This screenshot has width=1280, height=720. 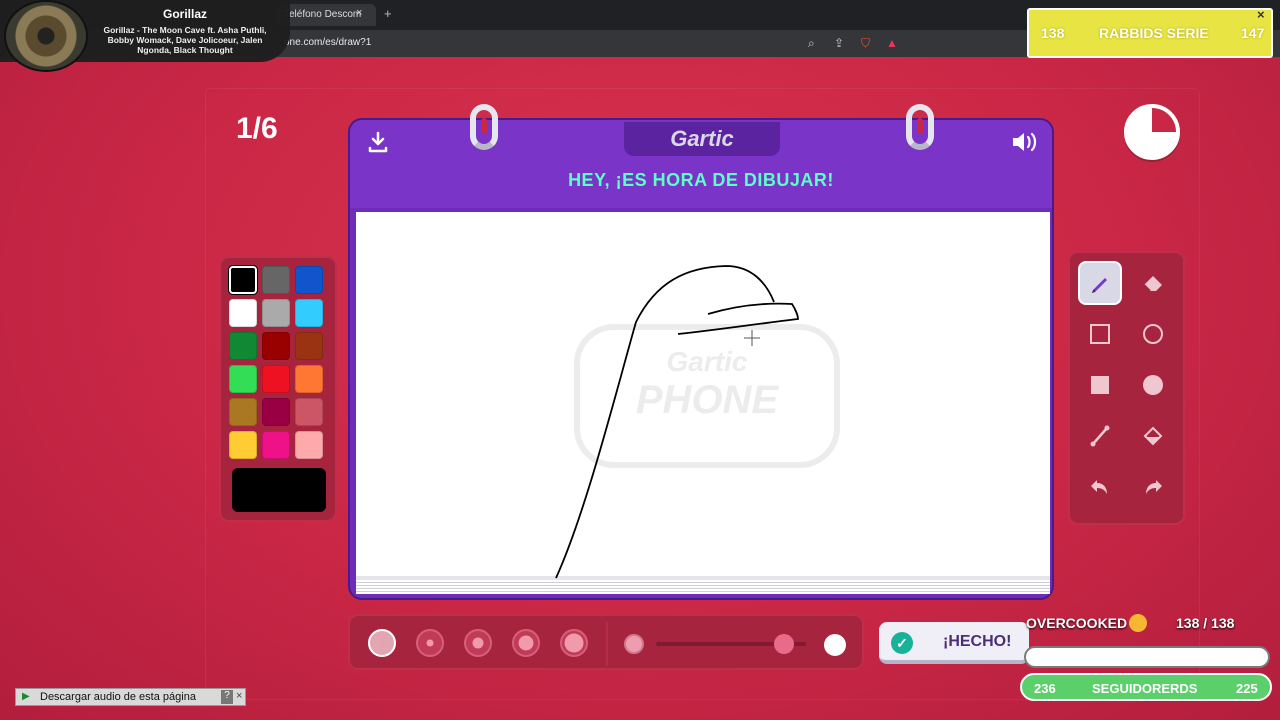 I want to click on checkmark-icon: ✓, so click(x=902, y=643).